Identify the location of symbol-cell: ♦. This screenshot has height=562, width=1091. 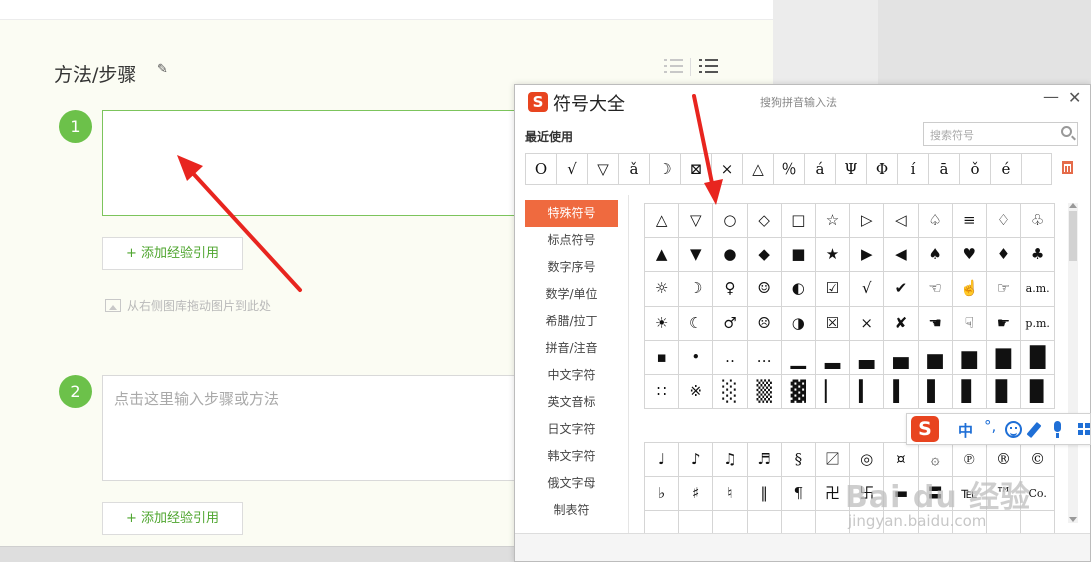
(1004, 255).